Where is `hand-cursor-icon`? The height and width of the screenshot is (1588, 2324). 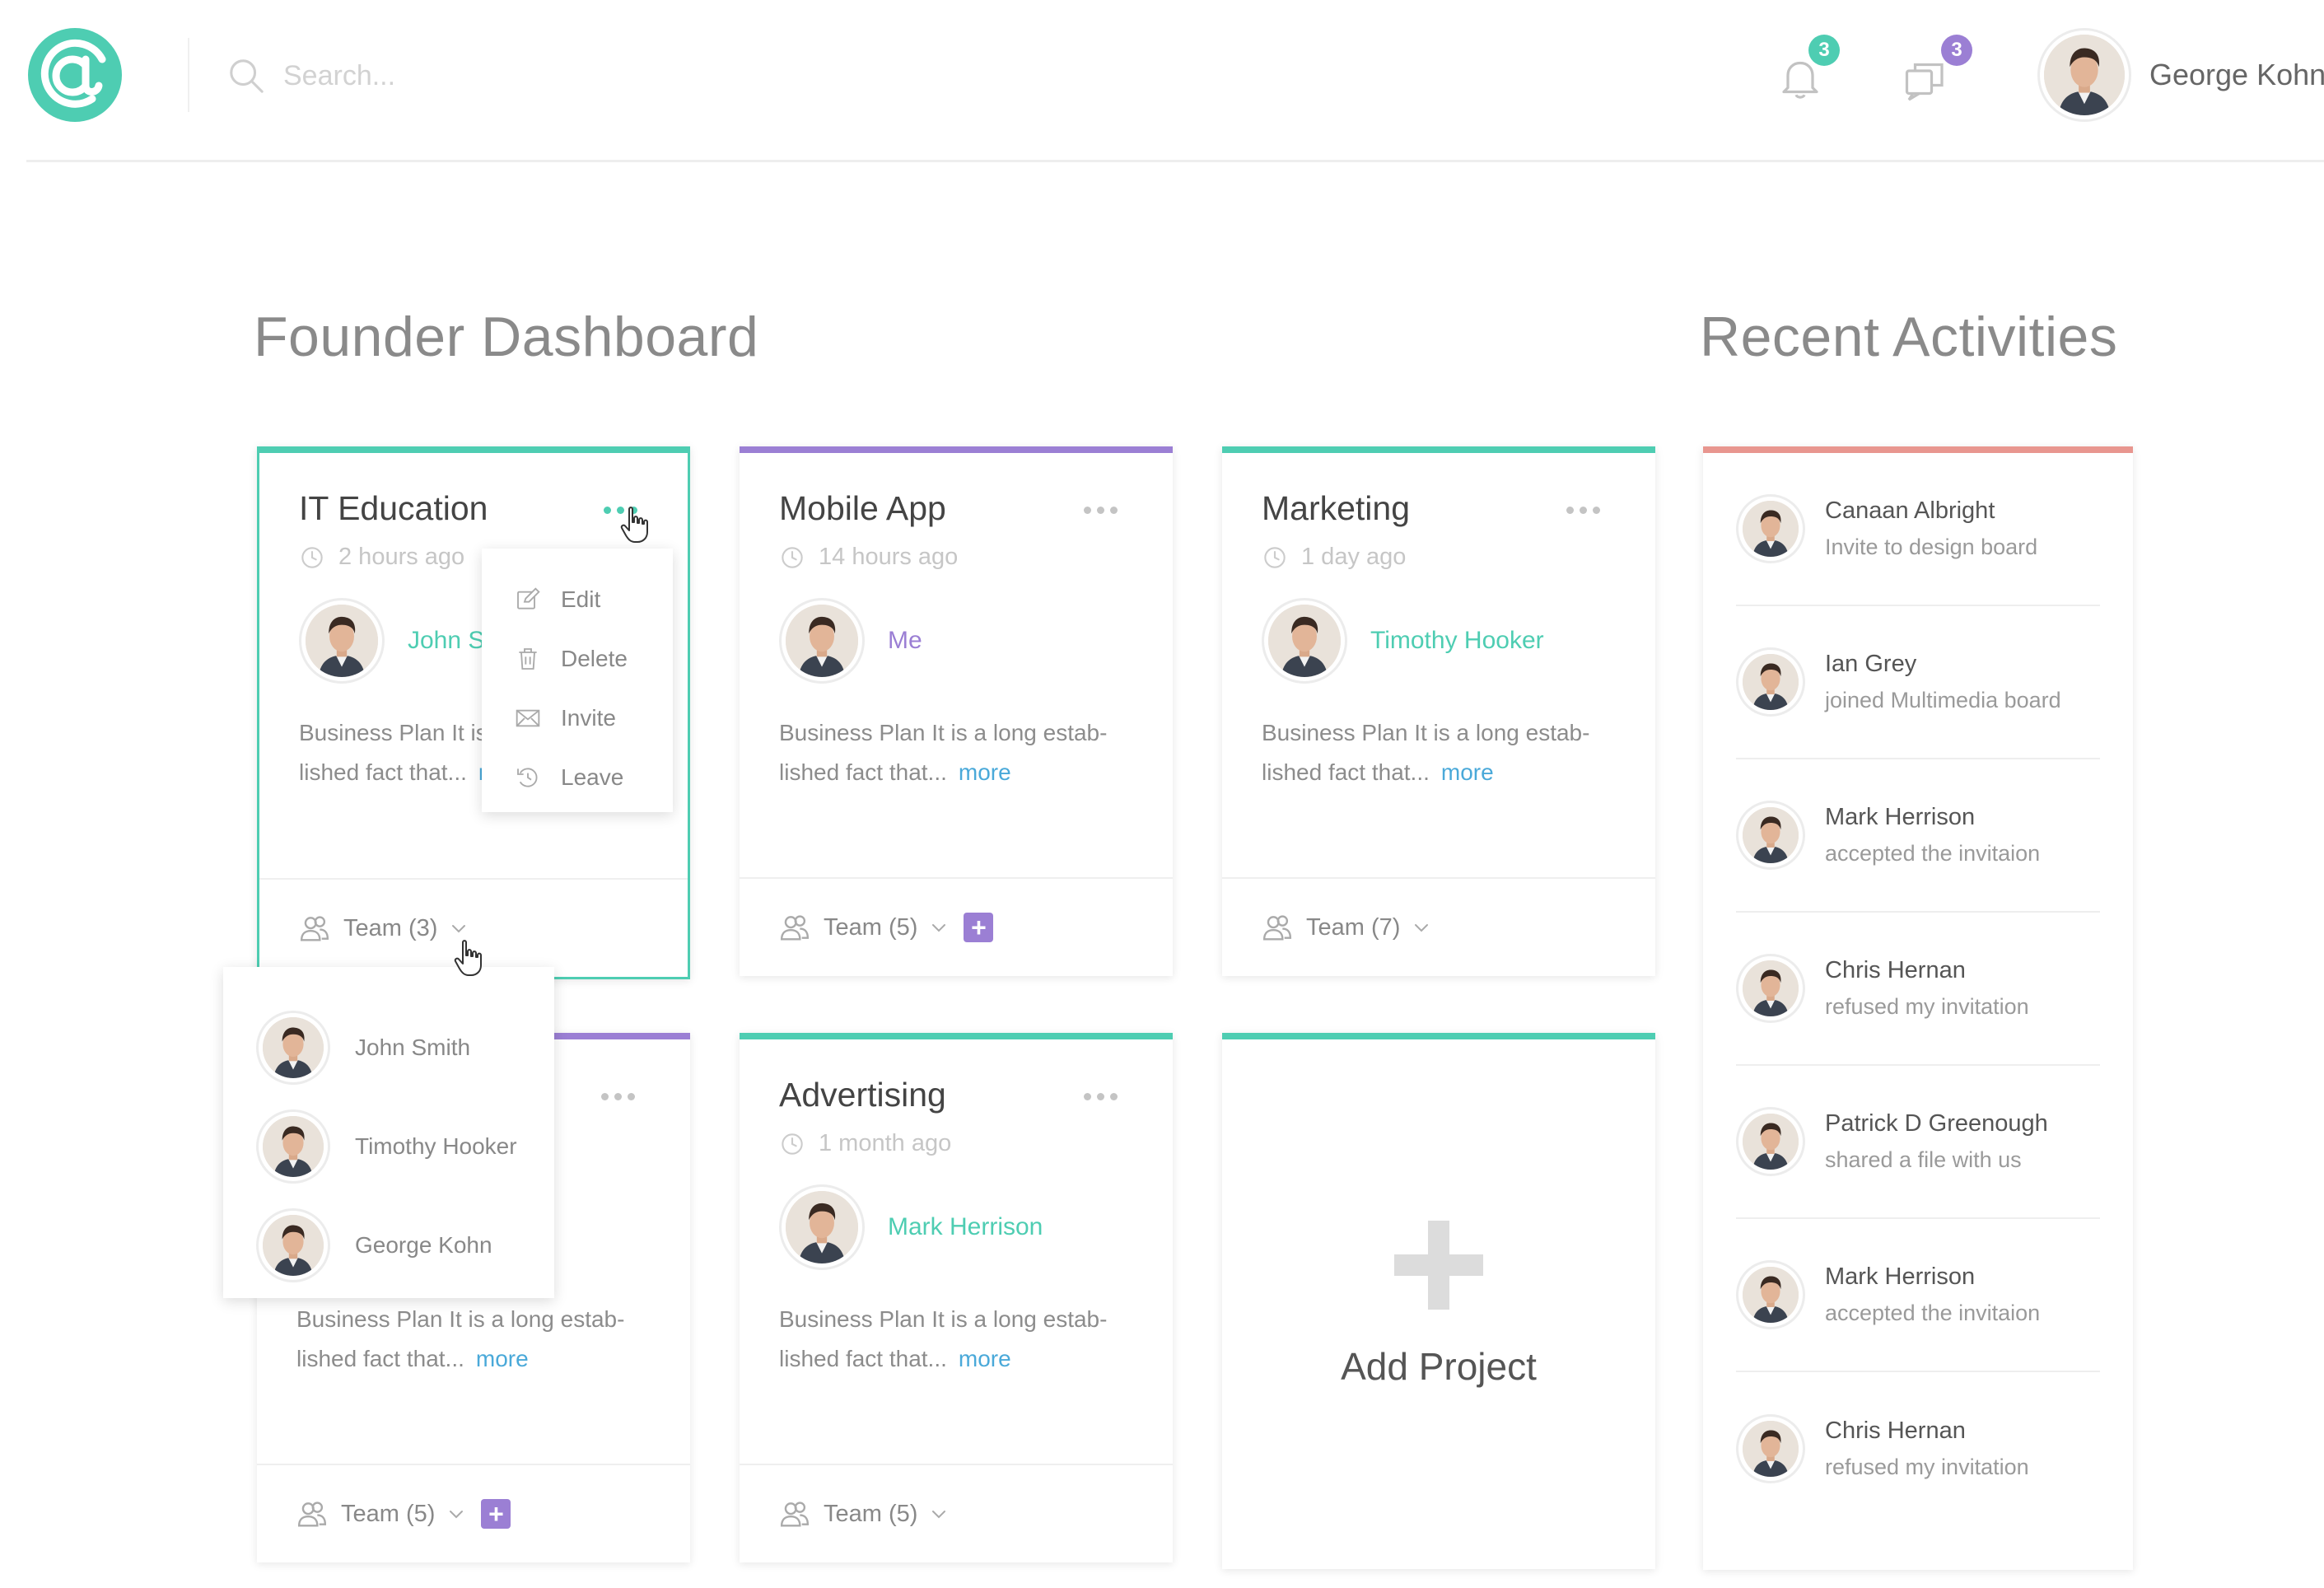
hand-cursor-icon is located at coordinates (635, 525).